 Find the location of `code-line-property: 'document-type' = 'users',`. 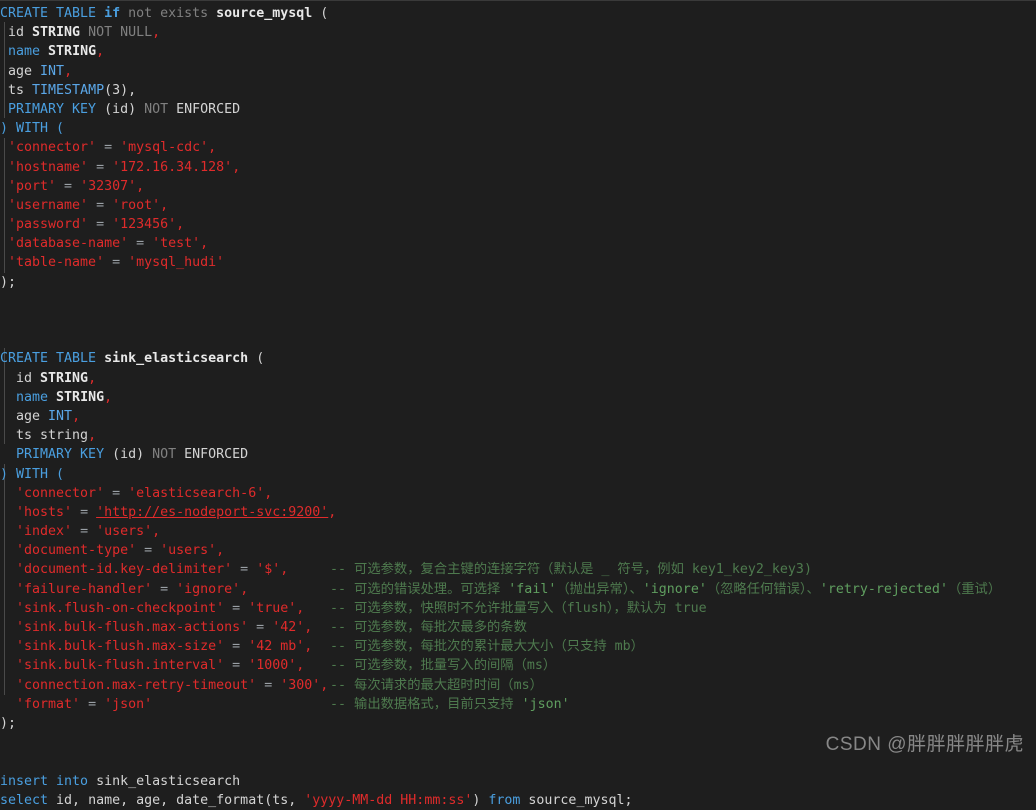

code-line-property: 'document-type' = 'users', is located at coordinates (518, 550).